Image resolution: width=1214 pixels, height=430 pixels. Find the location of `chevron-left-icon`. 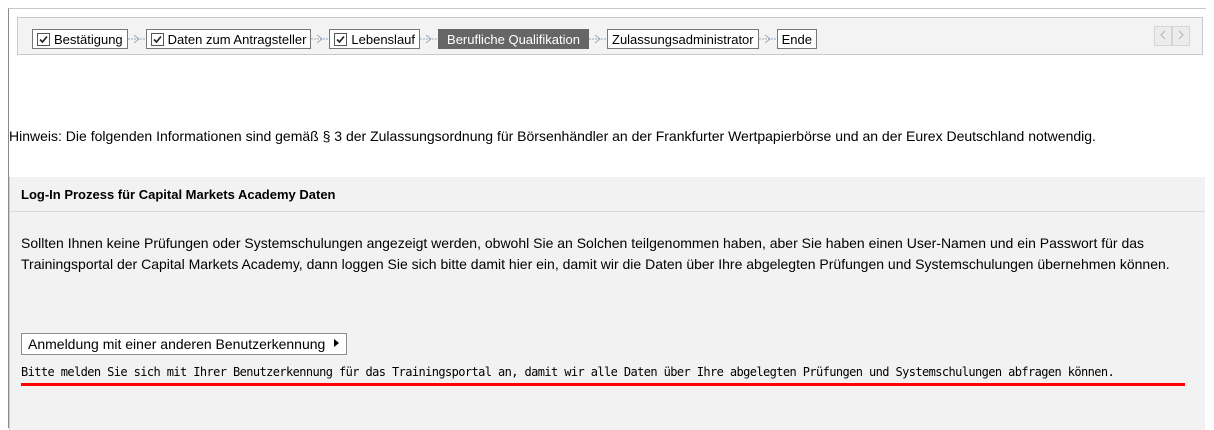

chevron-left-icon is located at coordinates (1163, 36).